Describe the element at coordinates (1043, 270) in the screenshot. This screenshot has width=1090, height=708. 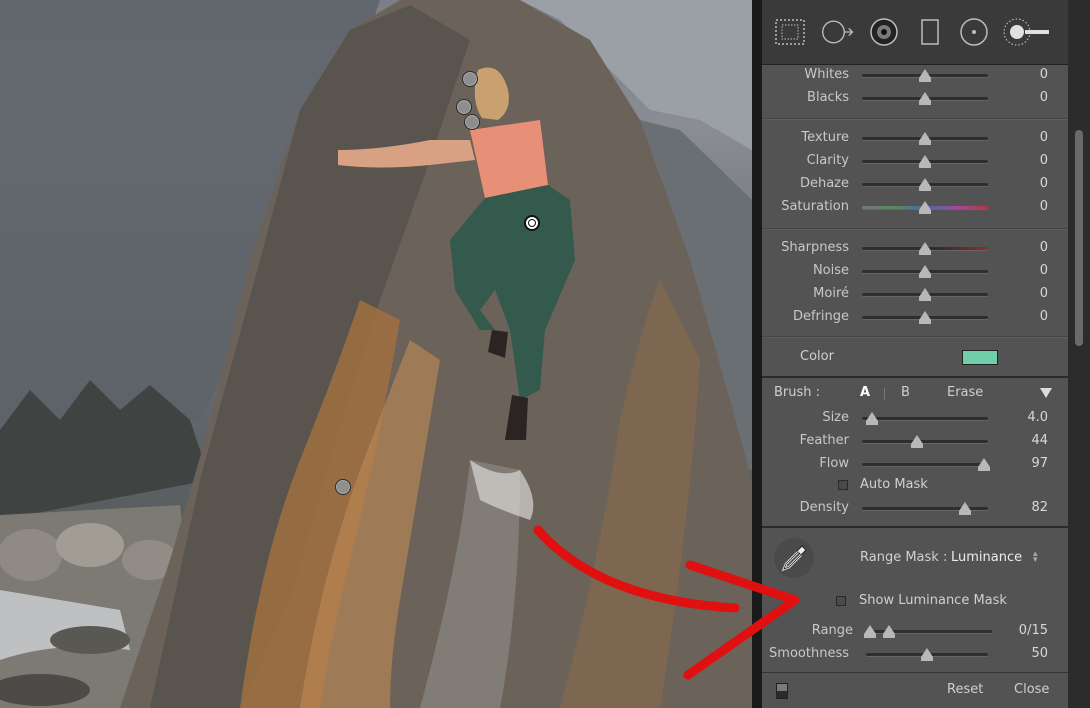
I see `noise-value: 0` at that location.